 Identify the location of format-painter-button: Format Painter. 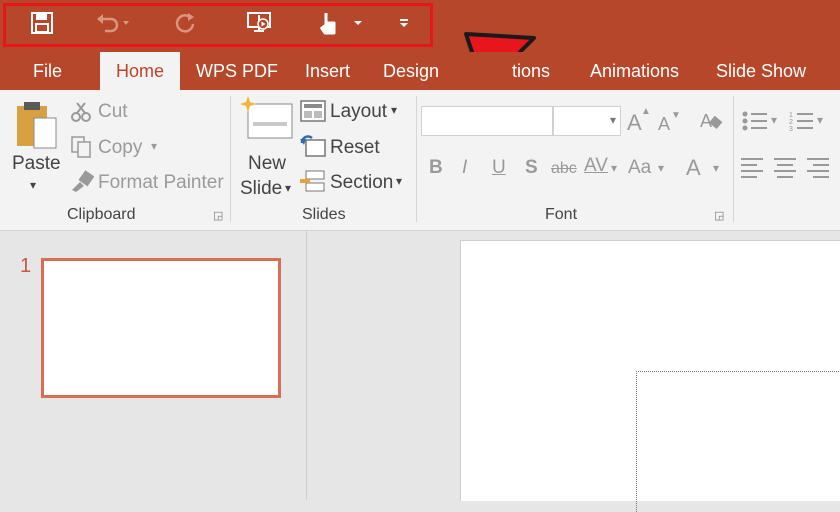
(161, 183).